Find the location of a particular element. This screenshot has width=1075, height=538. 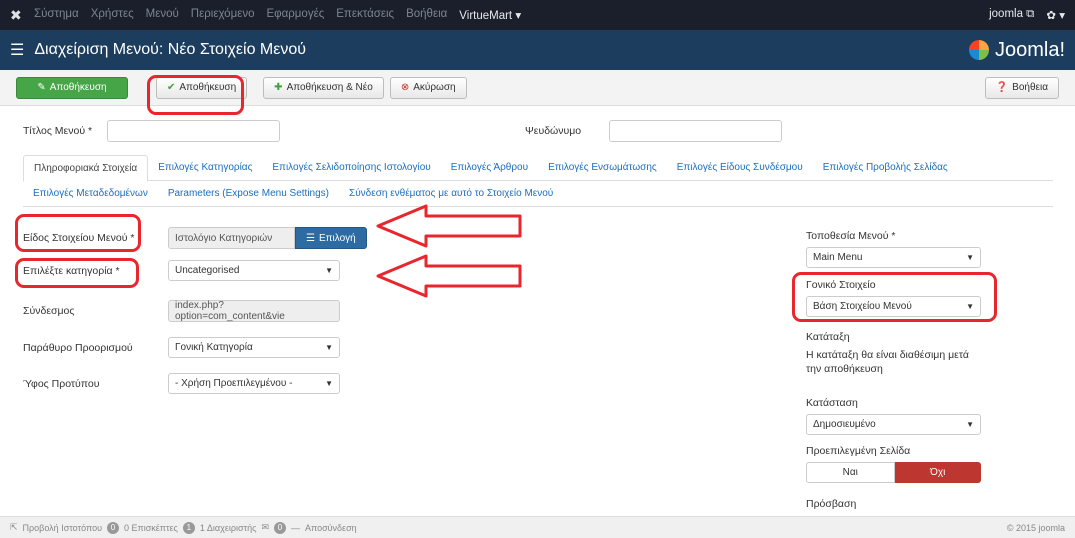

question-icon: ❓ is located at coordinates (1002, 87).